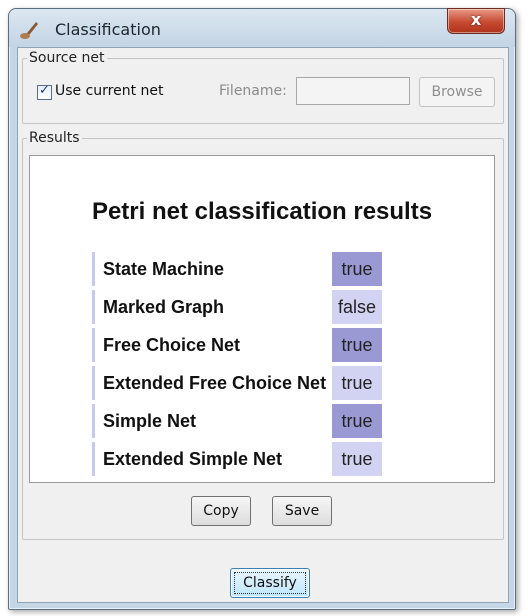 This screenshot has height=616, width=528. I want to click on table-row: Extended Free Choice Net true, so click(237, 383).